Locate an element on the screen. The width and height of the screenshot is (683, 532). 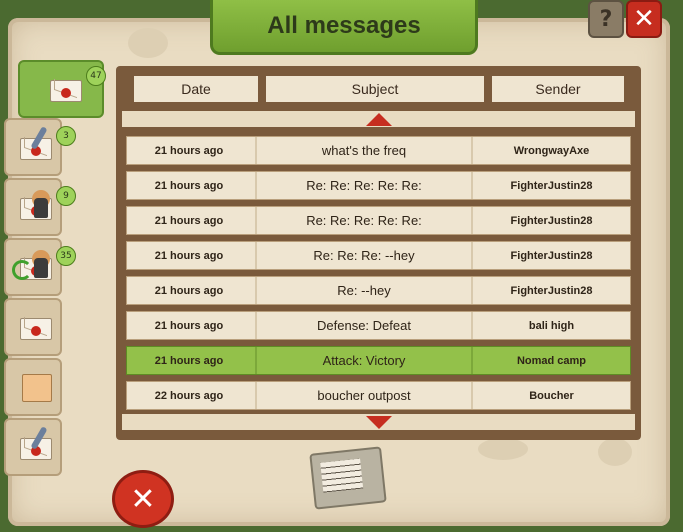
scroll-up-bar is located at coordinates (378, 119).